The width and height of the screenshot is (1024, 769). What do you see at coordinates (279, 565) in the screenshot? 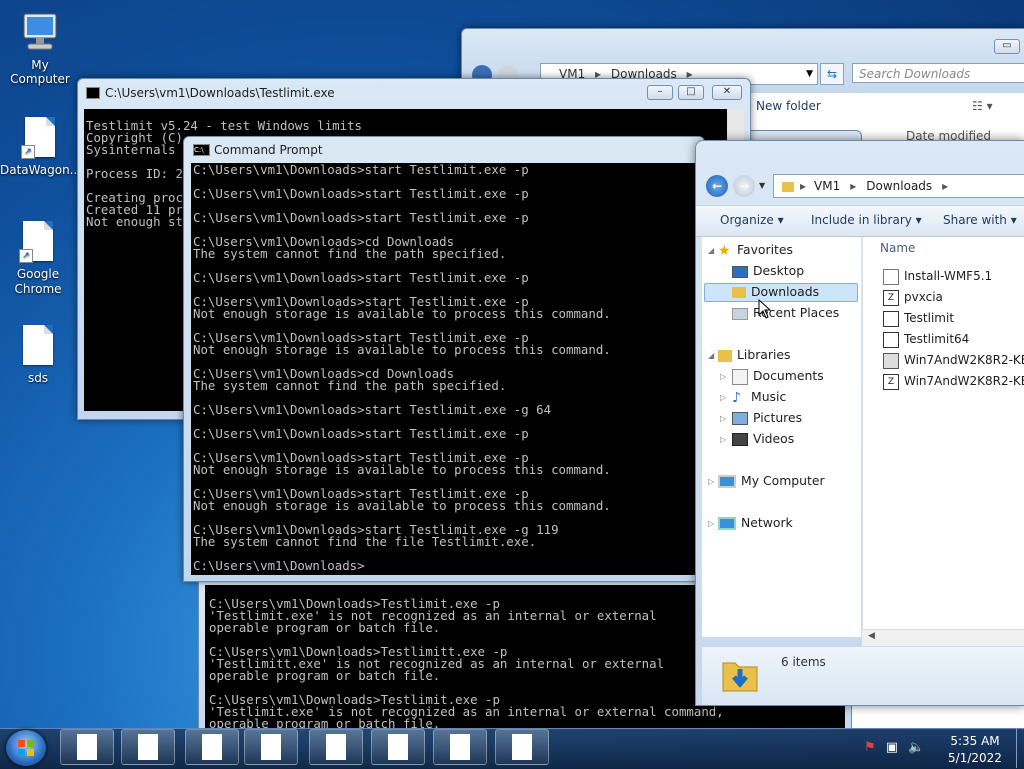
I see `console-line: C:\Users\vm1\Downloads>` at bounding box center [279, 565].